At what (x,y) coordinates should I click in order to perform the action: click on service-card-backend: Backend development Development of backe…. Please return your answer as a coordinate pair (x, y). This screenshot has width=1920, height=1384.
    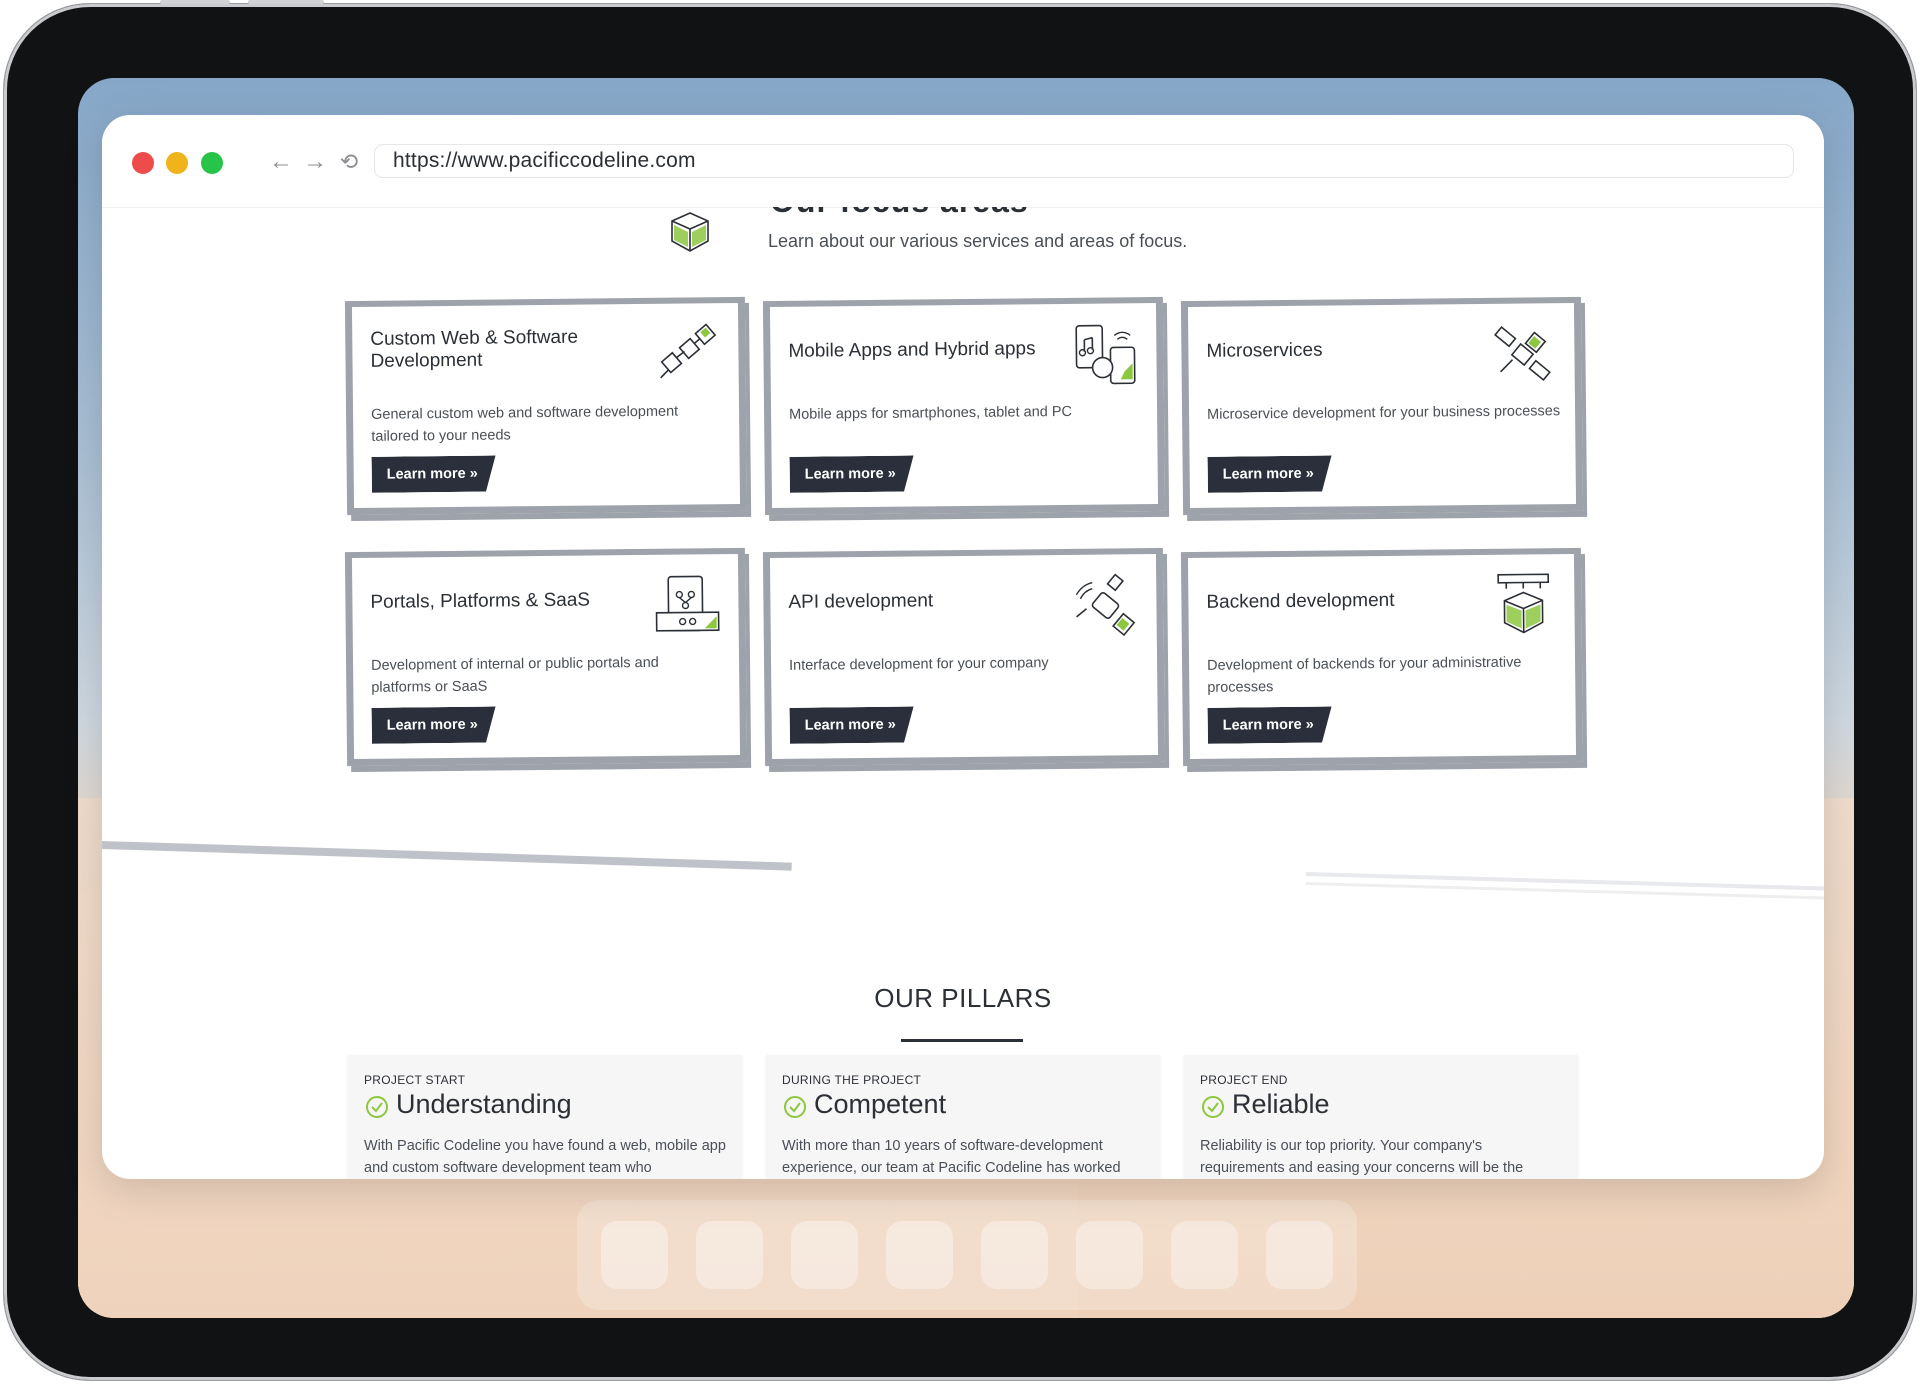
    Looking at the image, I should click on (1382, 657).